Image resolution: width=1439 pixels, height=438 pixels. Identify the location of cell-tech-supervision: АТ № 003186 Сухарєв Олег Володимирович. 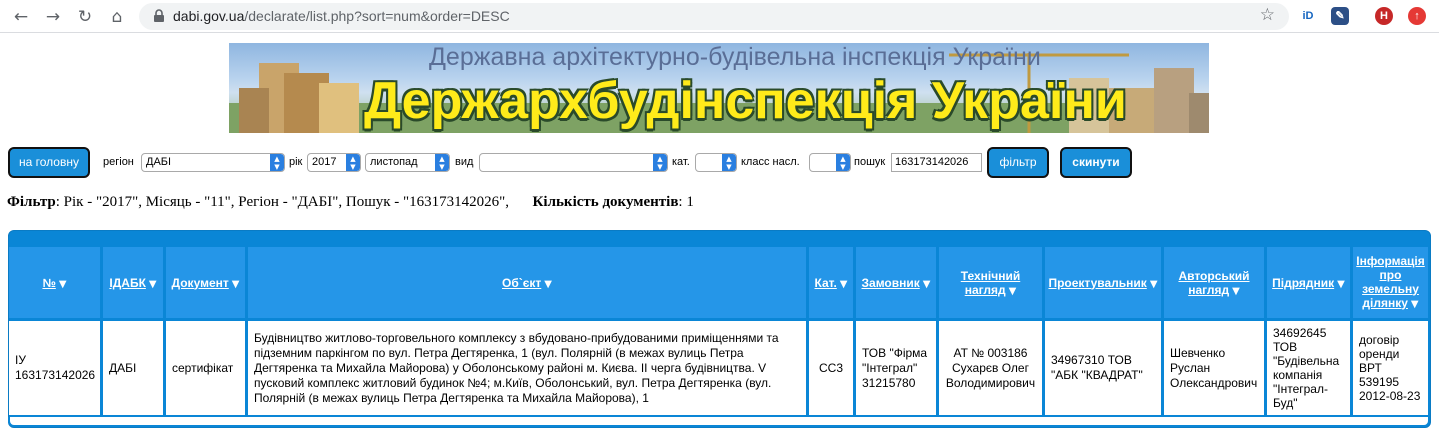
(990, 368).